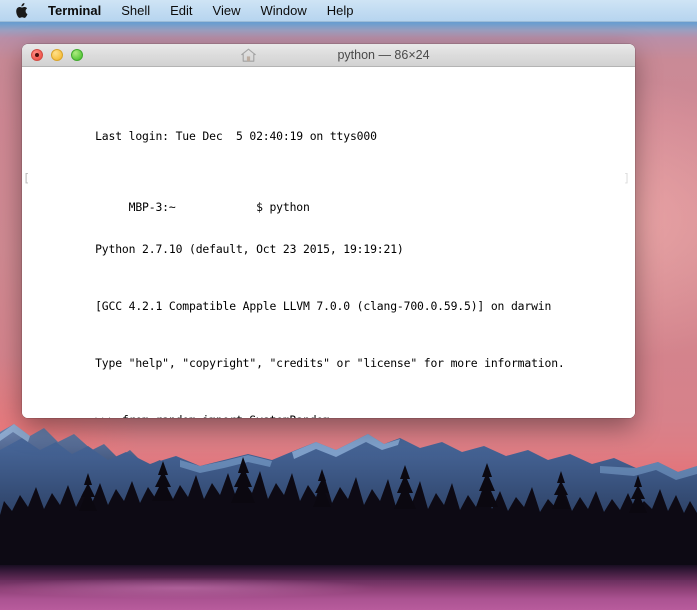 The width and height of the screenshot is (697, 610). I want to click on menu-bar: Terminal Shell Edit View Window Help, so click(348, 11).